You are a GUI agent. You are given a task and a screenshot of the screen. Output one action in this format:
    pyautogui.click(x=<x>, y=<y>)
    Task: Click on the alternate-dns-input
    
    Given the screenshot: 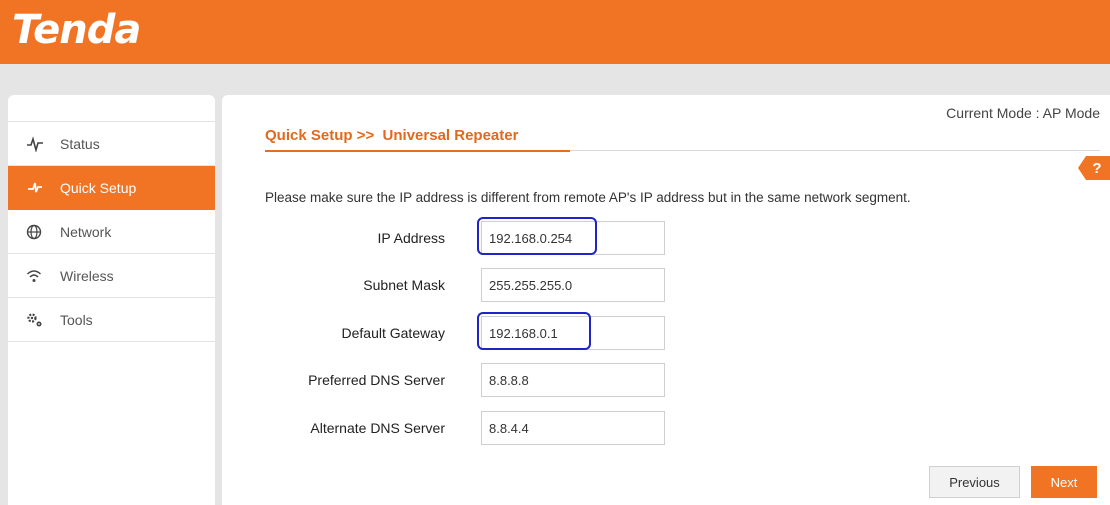 What is the action you would take?
    pyautogui.click(x=573, y=428)
    